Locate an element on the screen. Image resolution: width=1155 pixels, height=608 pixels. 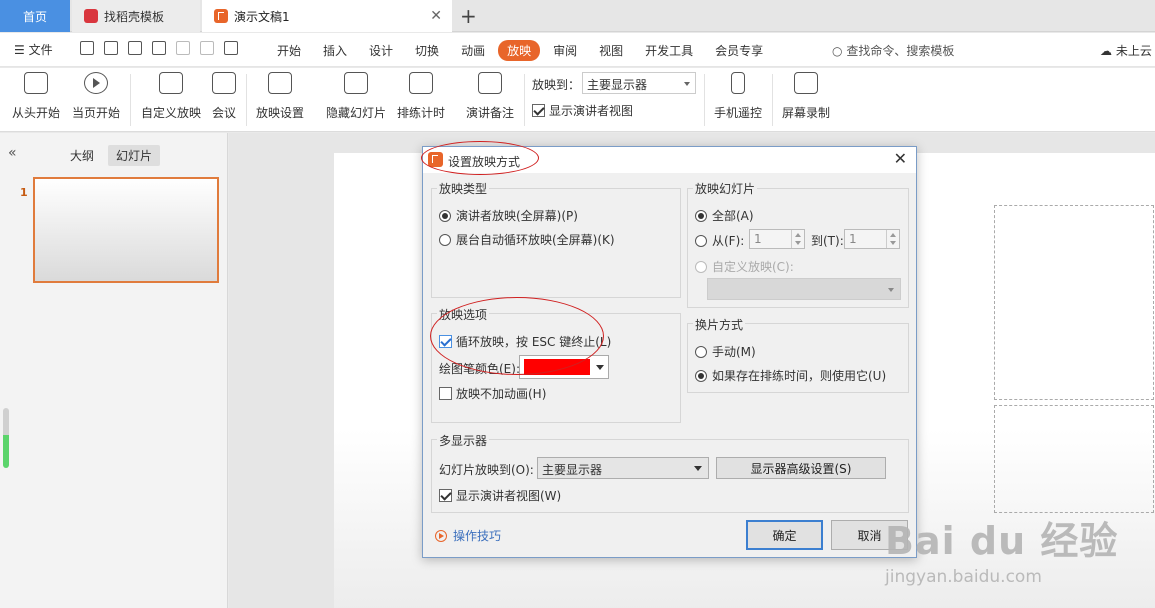
preview-icon is located at coordinates (159, 48).